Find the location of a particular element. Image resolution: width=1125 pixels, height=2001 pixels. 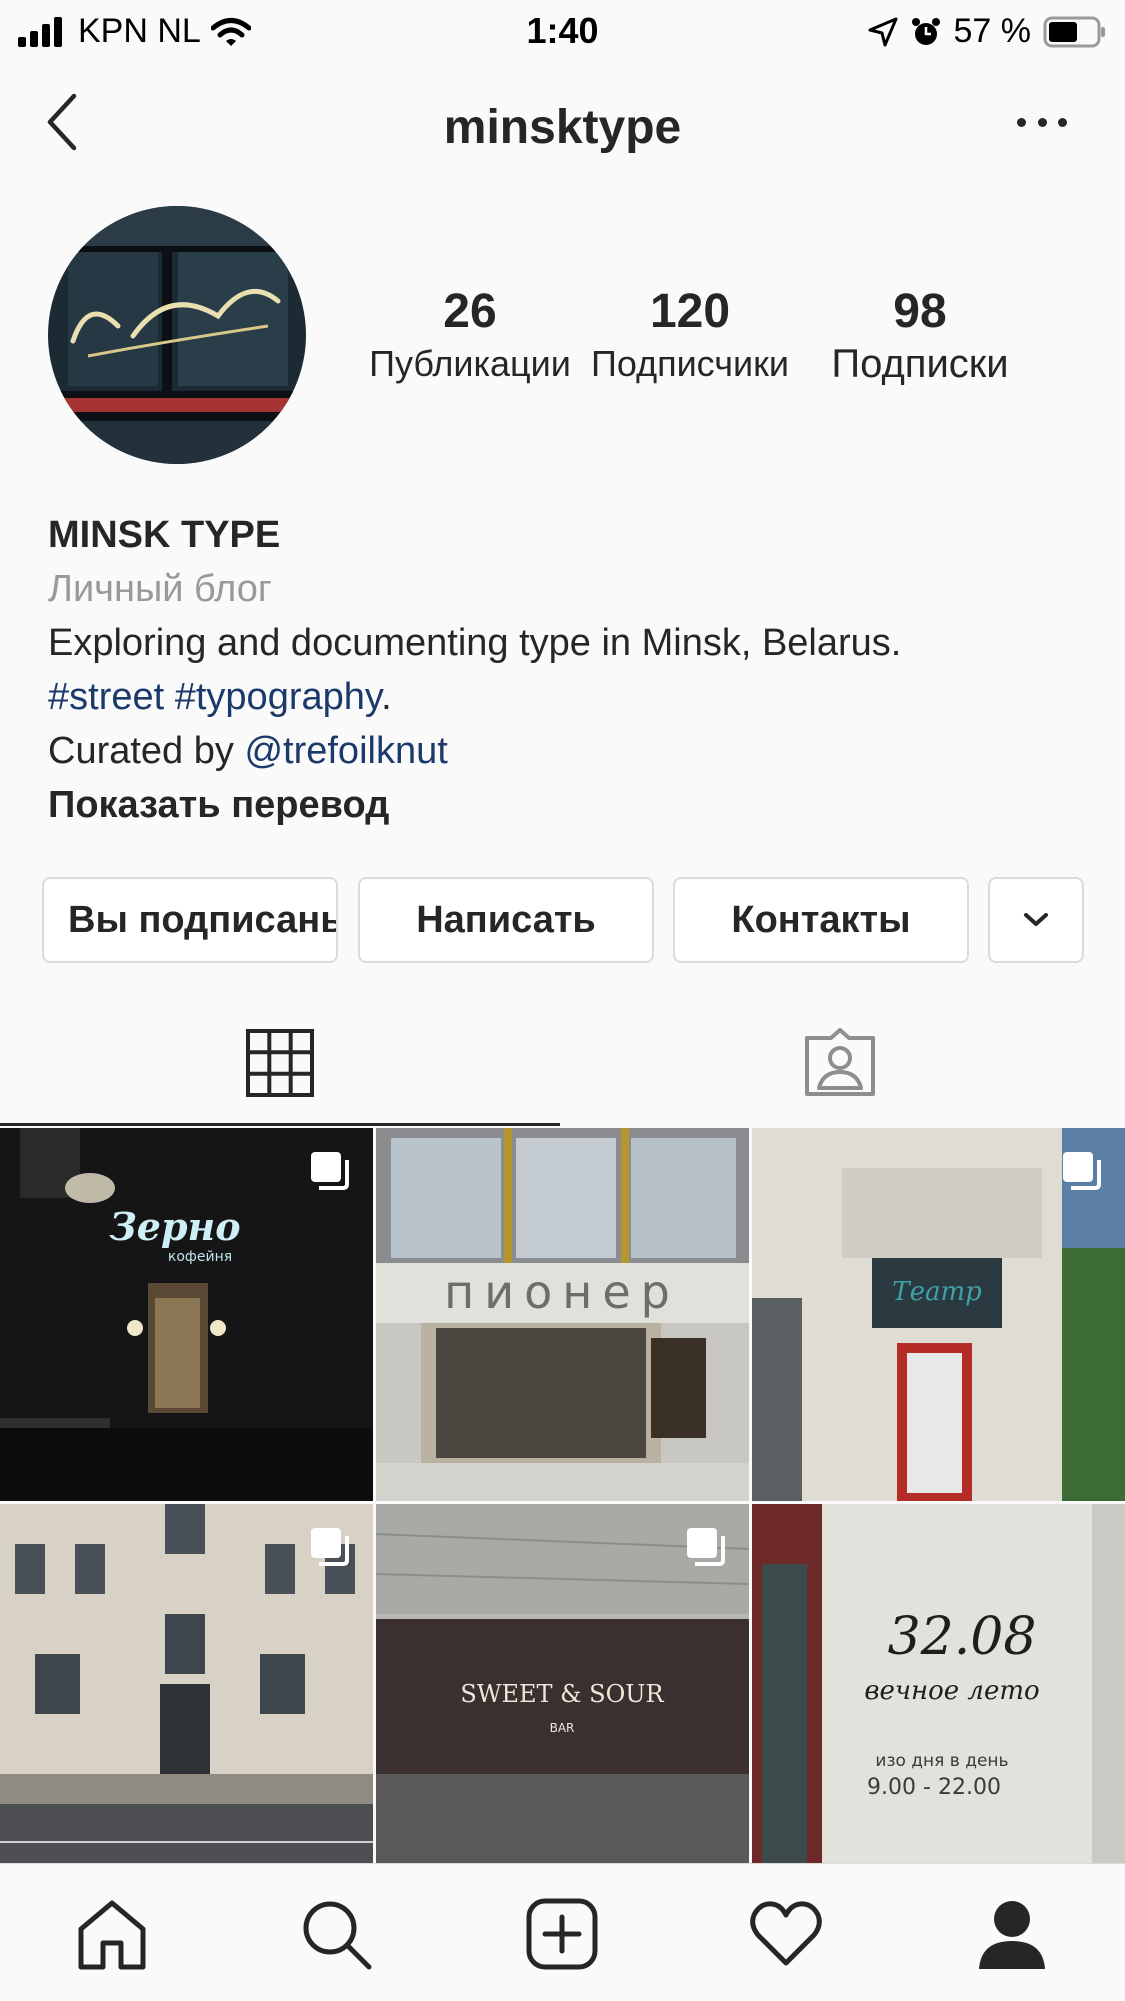

bio-curated: Curated by @trefoilknut is located at coordinates (568, 751).